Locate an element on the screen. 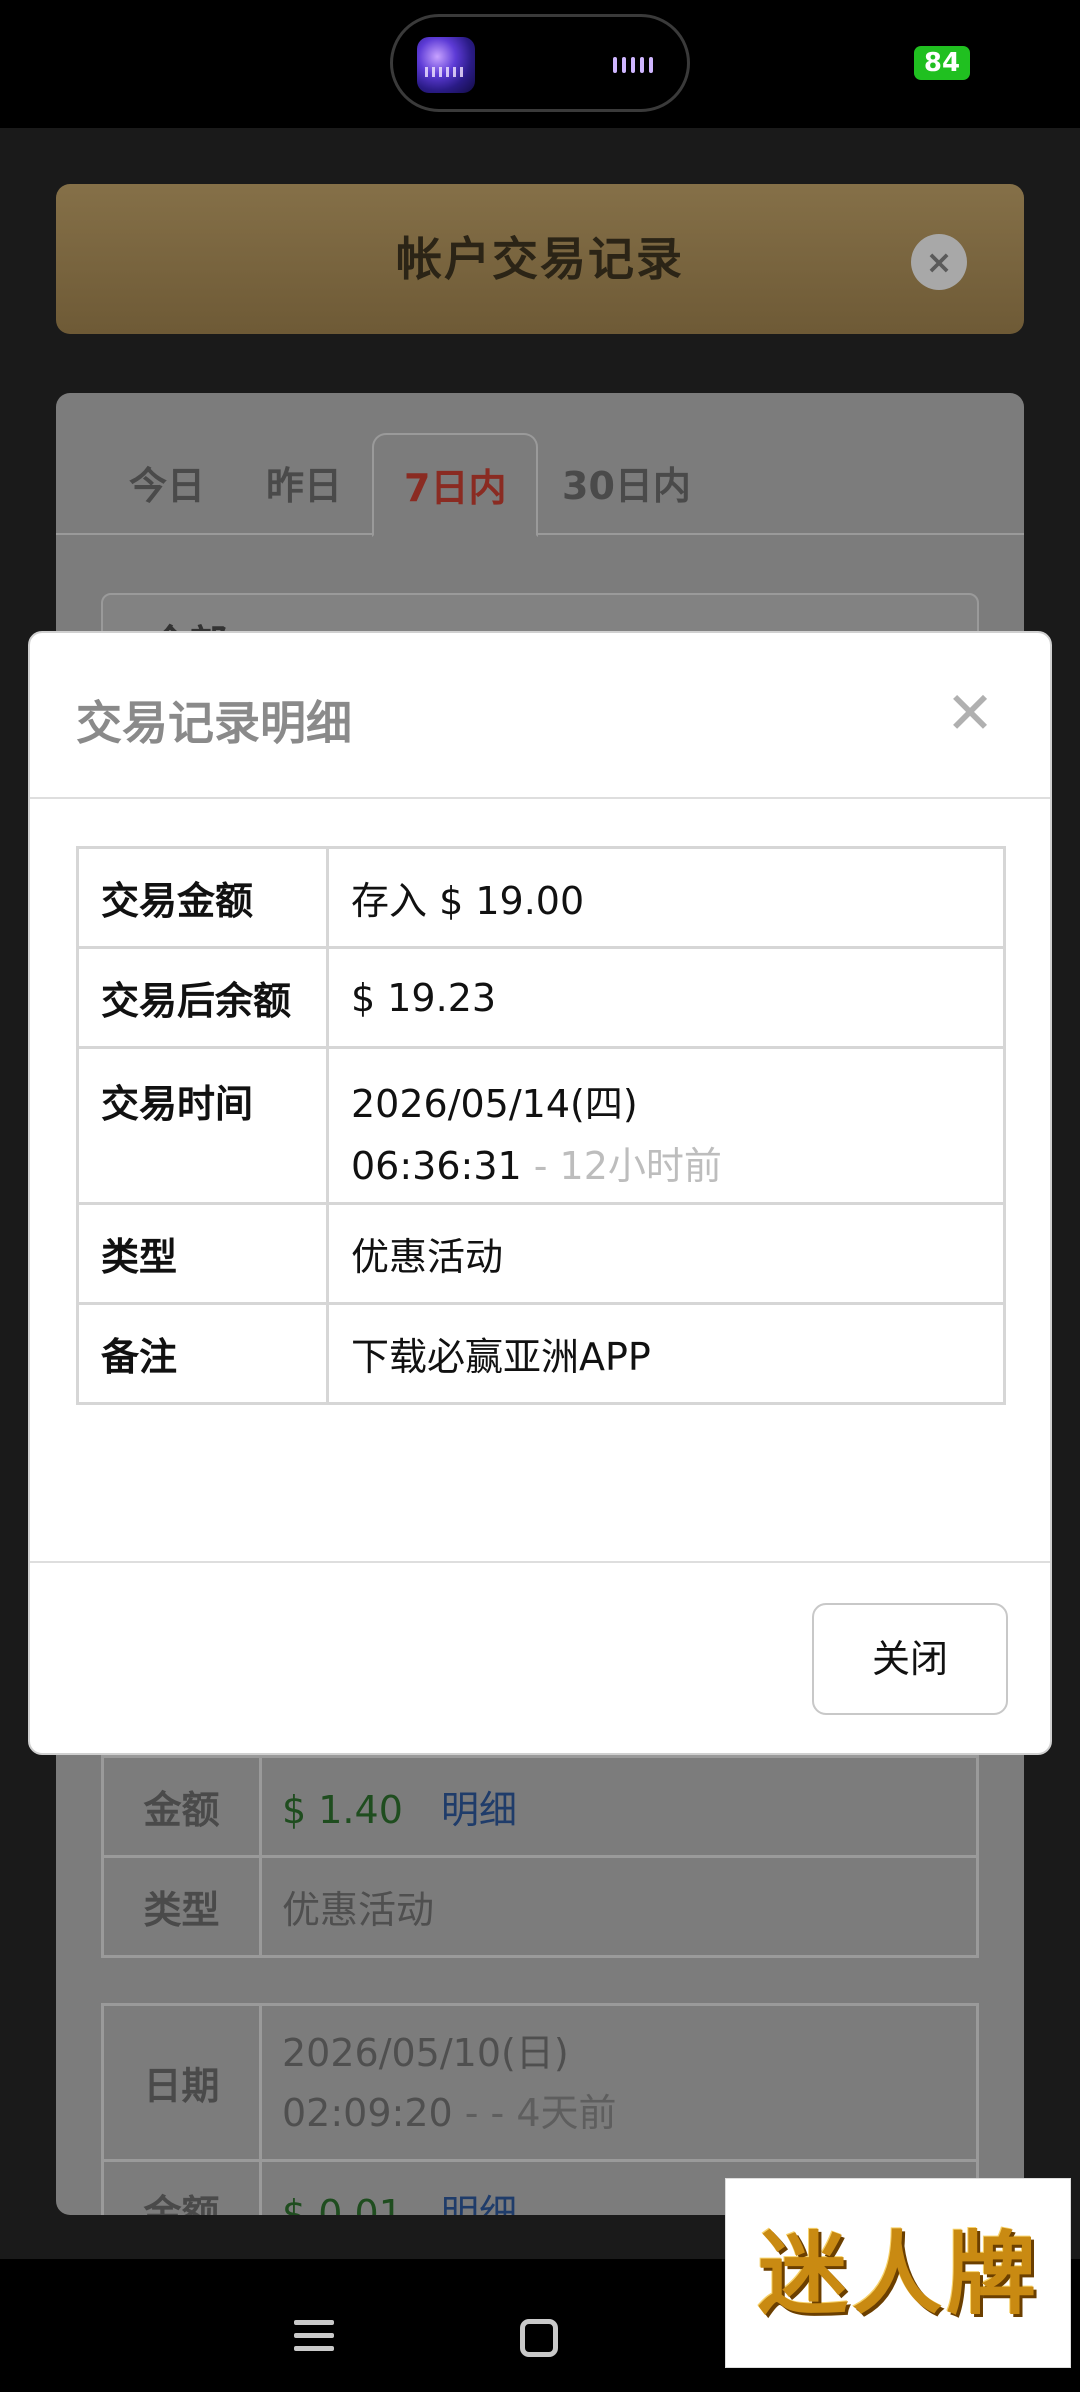 The image size is (1080, 2392). row-type: 类型 优惠活动 is located at coordinates (541, 1253).